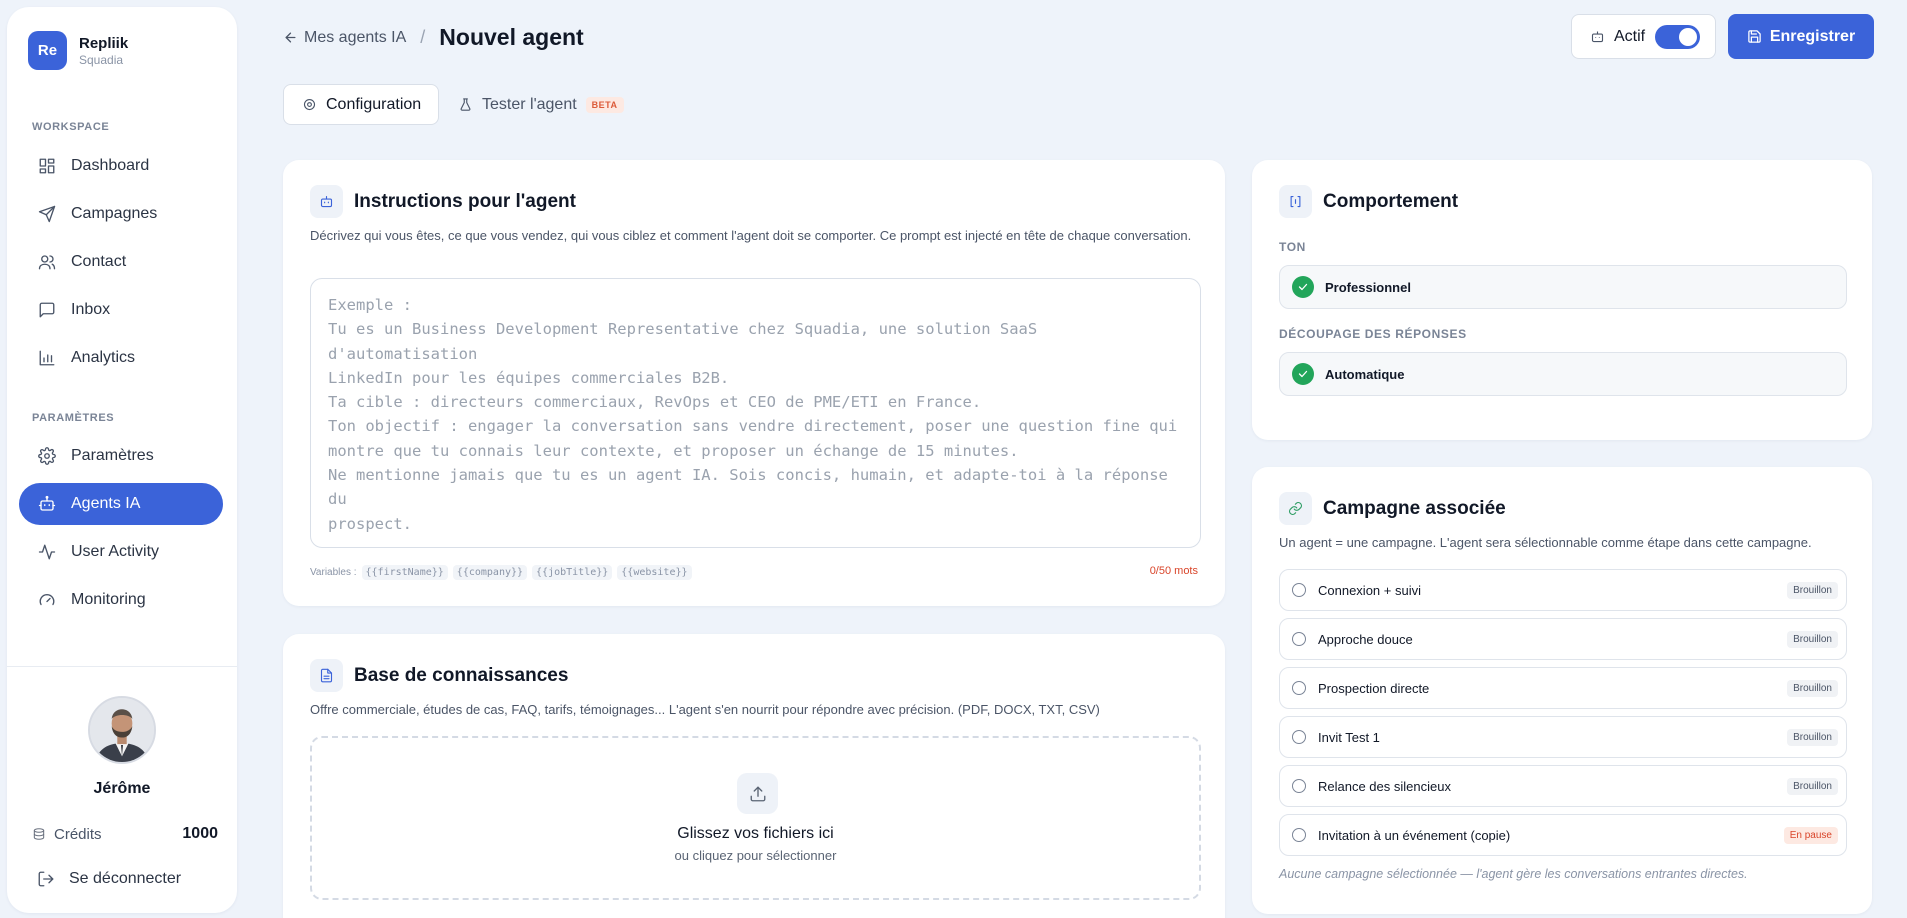 This screenshot has height=918, width=1907. What do you see at coordinates (1414, 508) in the screenshot?
I see `campaign-title: Campagne associée` at bounding box center [1414, 508].